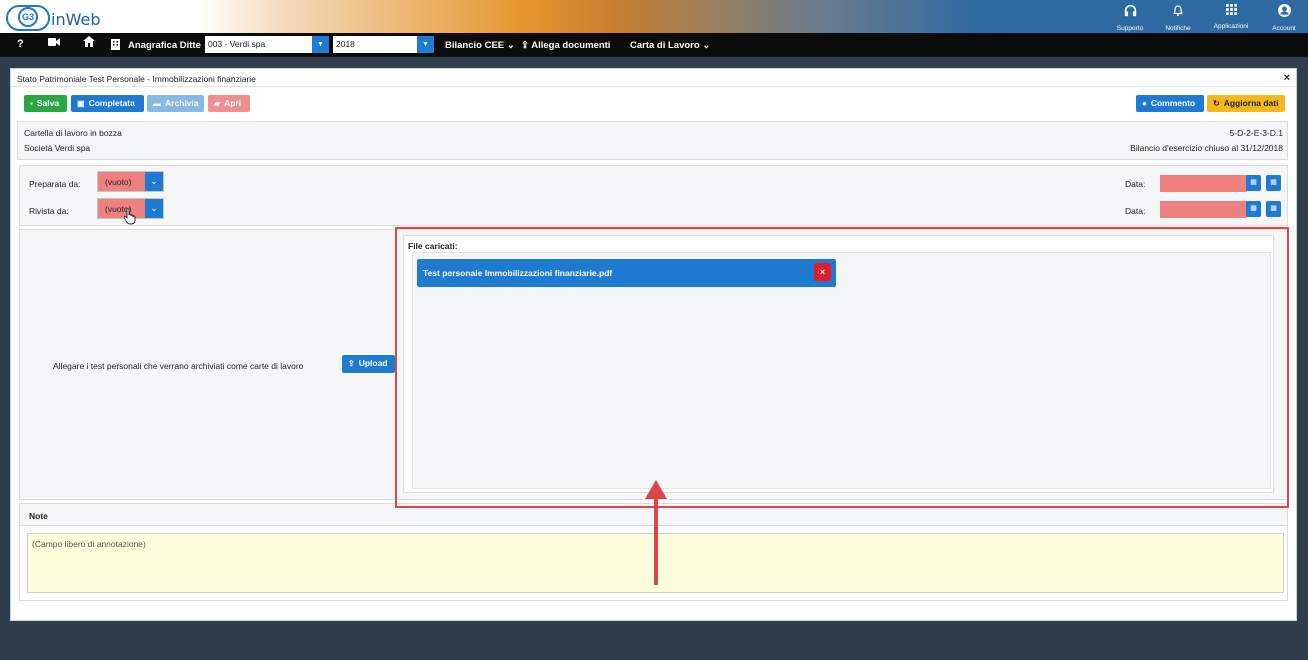  Describe the element at coordinates (1178, 12) in the screenshot. I see `bell-icon` at that location.